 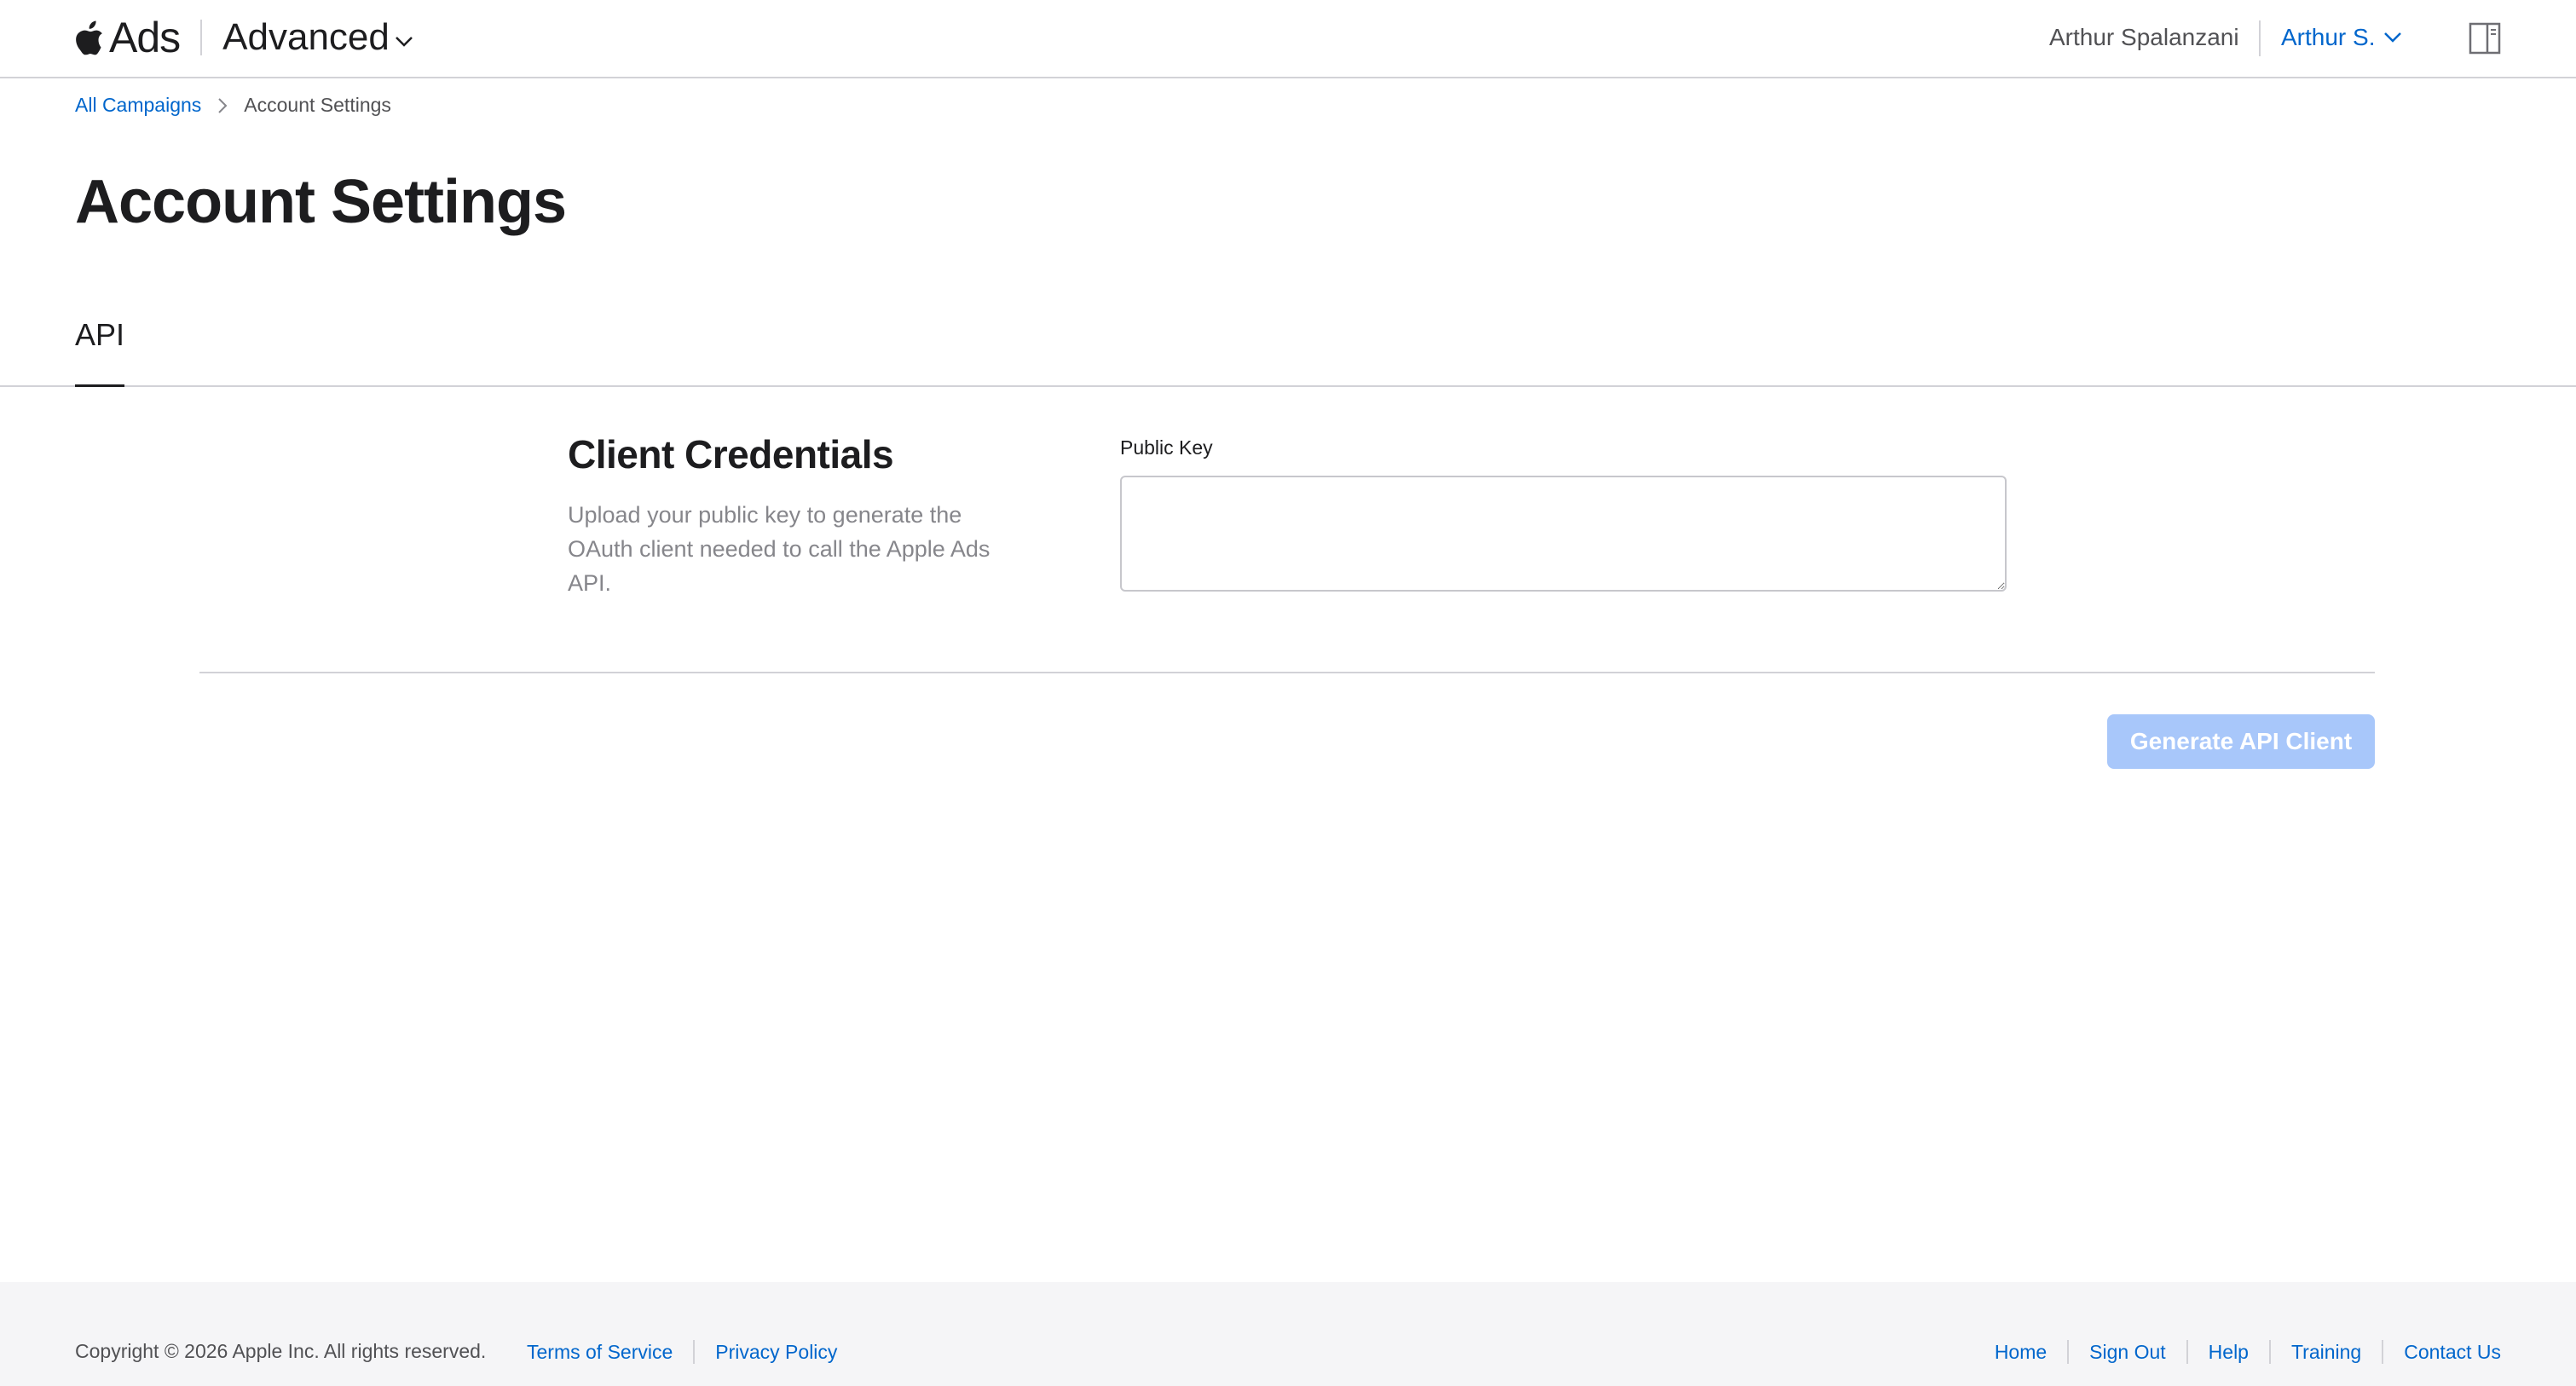 What do you see at coordinates (100, 334) in the screenshot?
I see `tab-label: API` at bounding box center [100, 334].